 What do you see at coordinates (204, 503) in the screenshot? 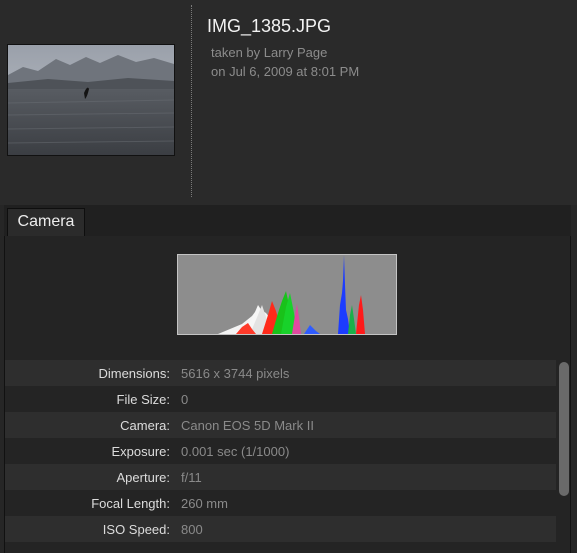
I see `row-value: 260 mm` at bounding box center [204, 503].